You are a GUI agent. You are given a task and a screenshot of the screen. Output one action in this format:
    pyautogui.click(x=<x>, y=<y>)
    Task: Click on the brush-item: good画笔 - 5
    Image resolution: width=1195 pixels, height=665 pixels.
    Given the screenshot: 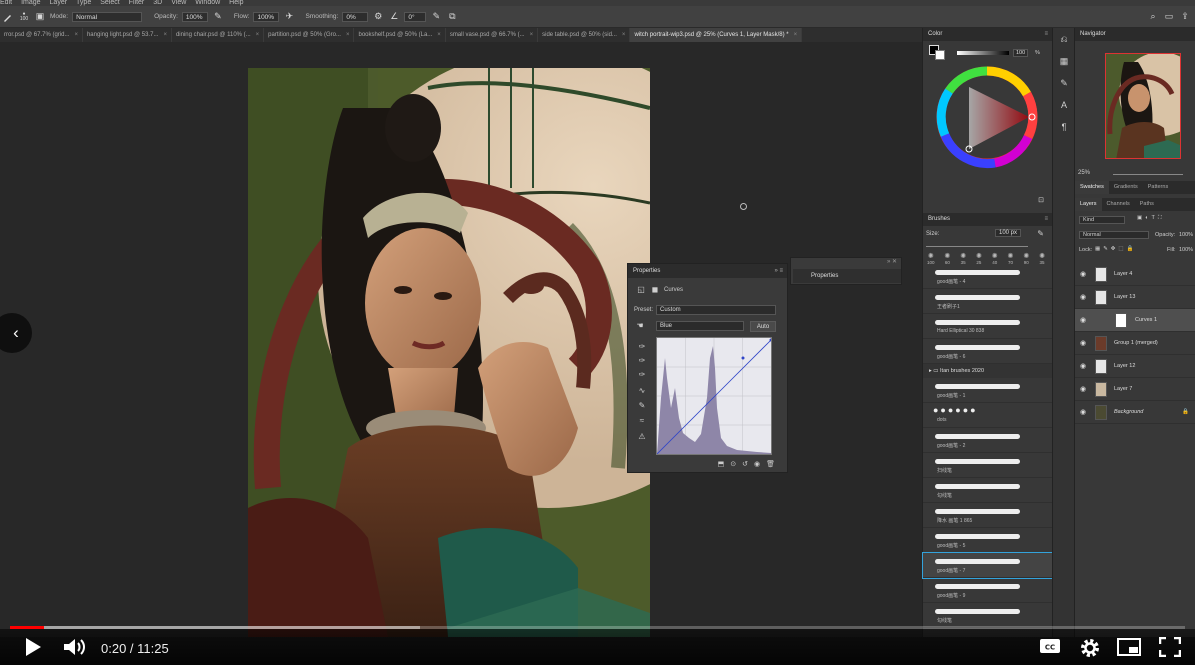 What is the action you would take?
    pyautogui.click(x=987, y=540)
    